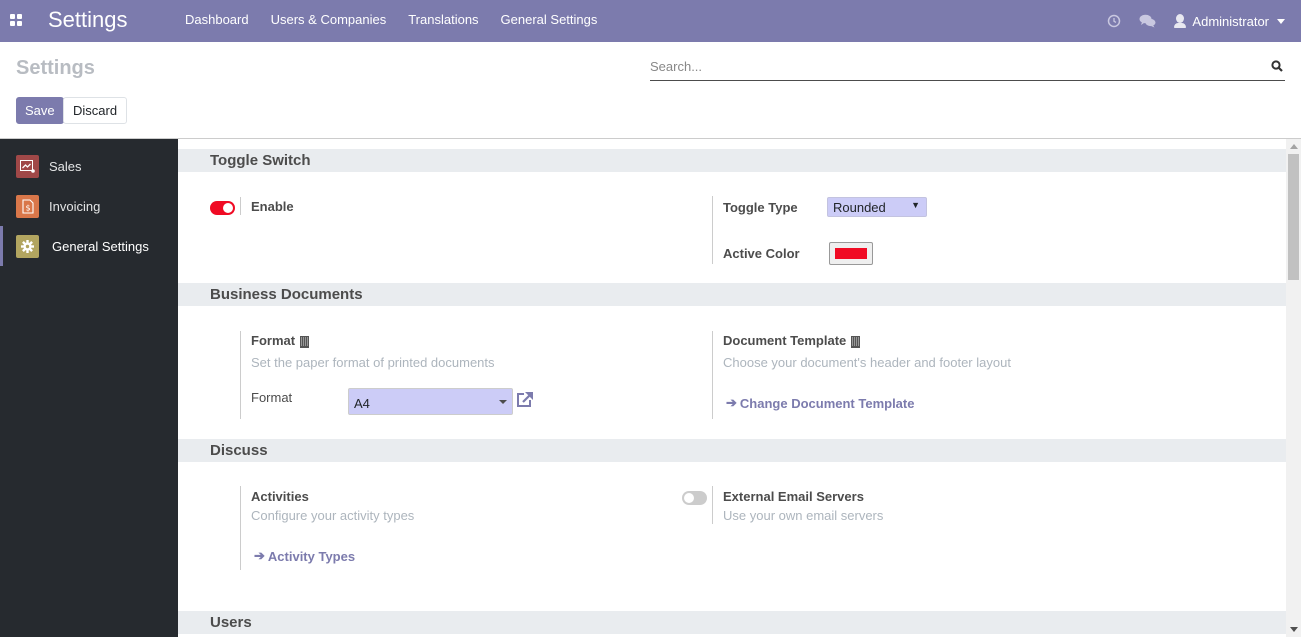  What do you see at coordinates (732, 450) in the screenshot?
I see `section-header-discuss: Discuss` at bounding box center [732, 450].